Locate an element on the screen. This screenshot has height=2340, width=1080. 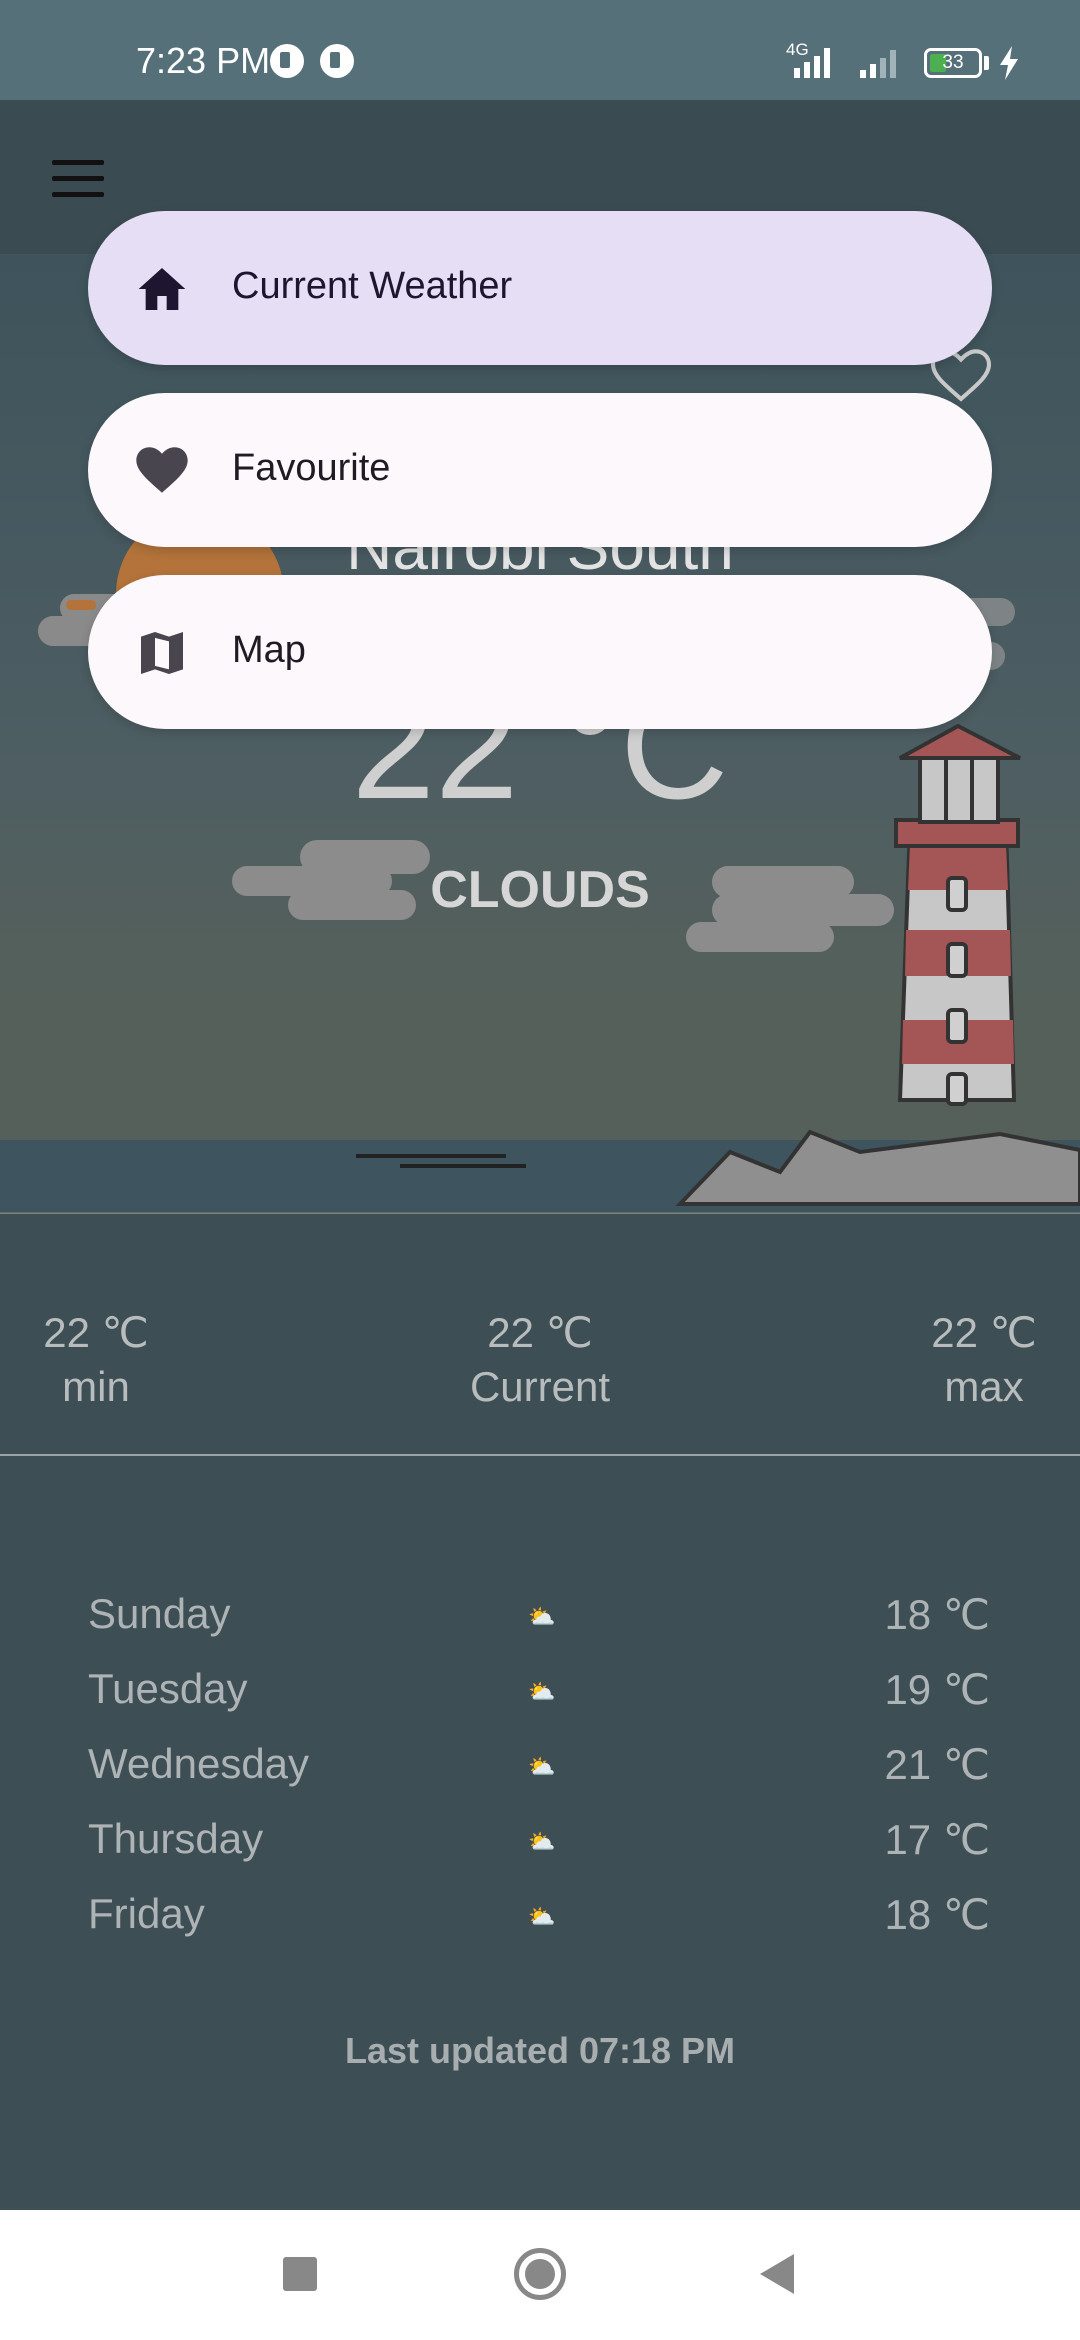
menu-item-current-weather: Current Weather is located at coordinates (540, 288).